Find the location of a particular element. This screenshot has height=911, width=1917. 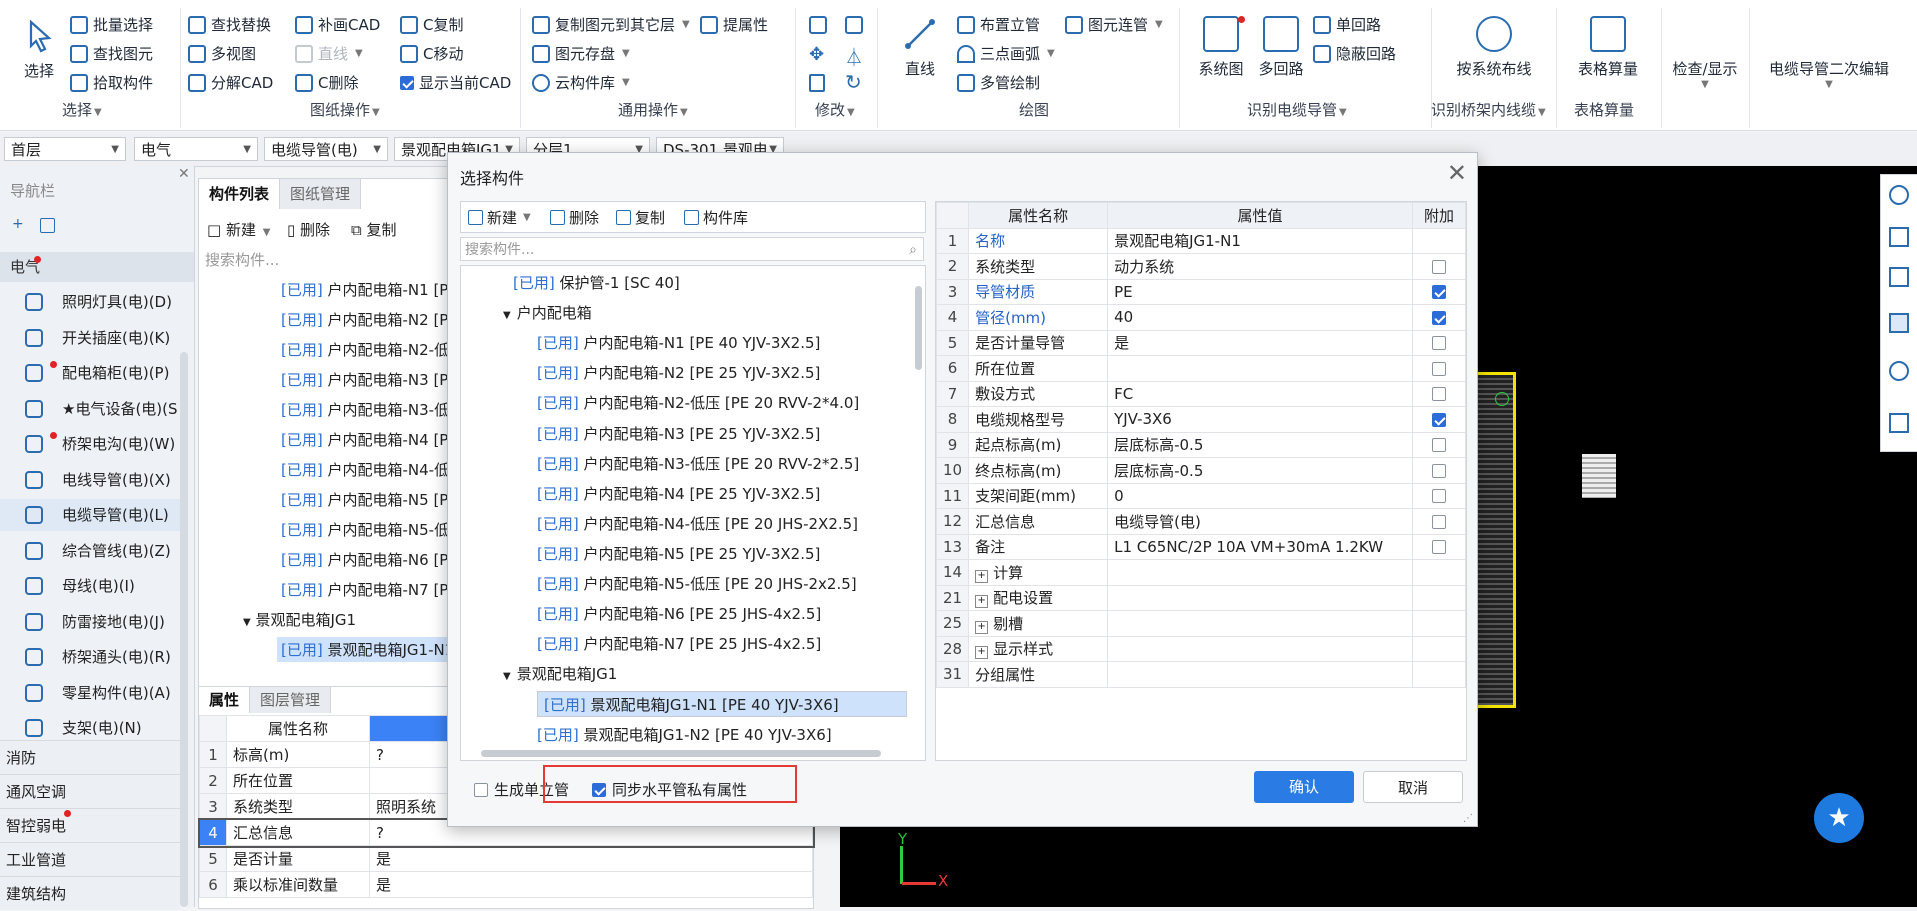

add-icon: + is located at coordinates (18, 224).